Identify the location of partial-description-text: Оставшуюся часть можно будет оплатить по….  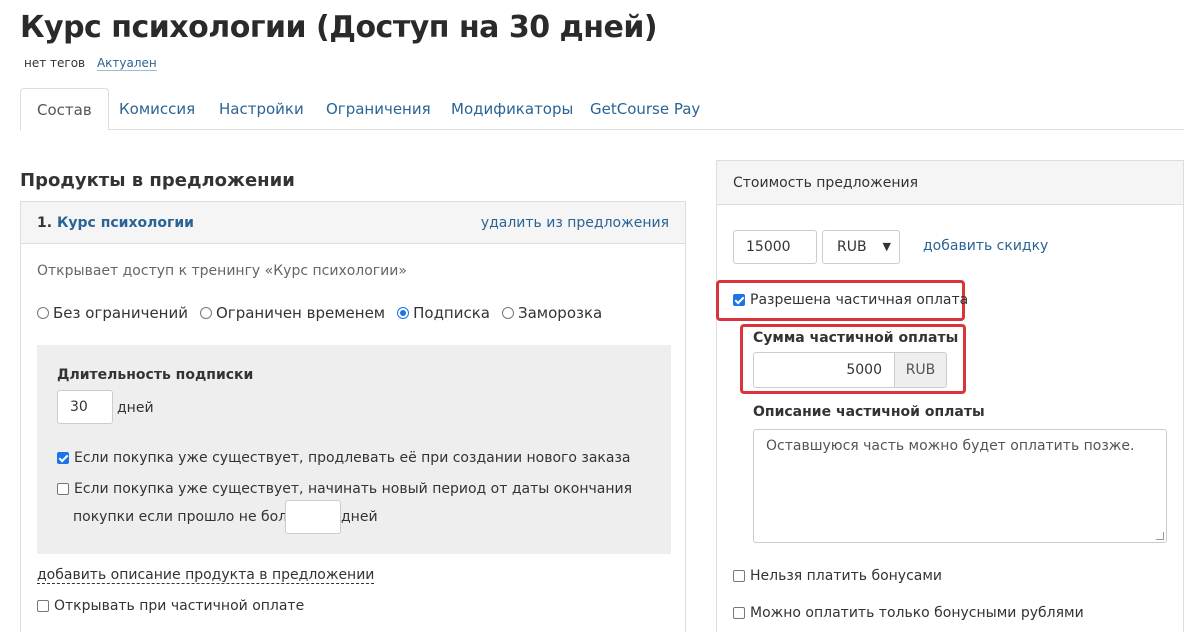
(950, 446).